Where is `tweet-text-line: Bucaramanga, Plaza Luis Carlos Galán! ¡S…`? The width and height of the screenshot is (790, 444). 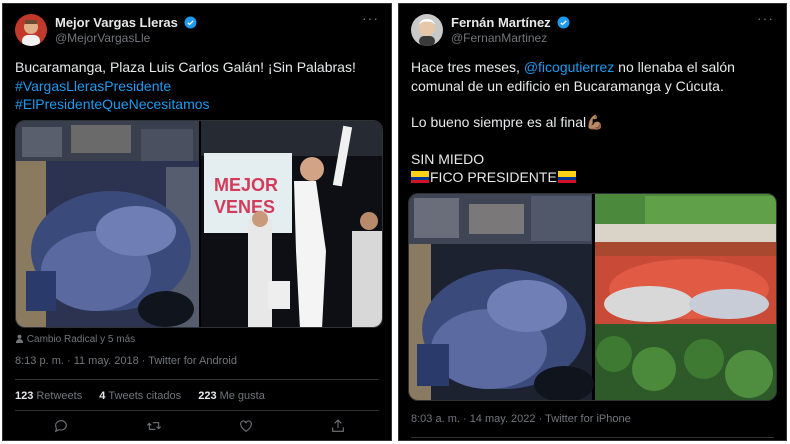
tweet-text-line: Bucaramanga, Plaza Luis Carlos Galán! ¡S… is located at coordinates (185, 67).